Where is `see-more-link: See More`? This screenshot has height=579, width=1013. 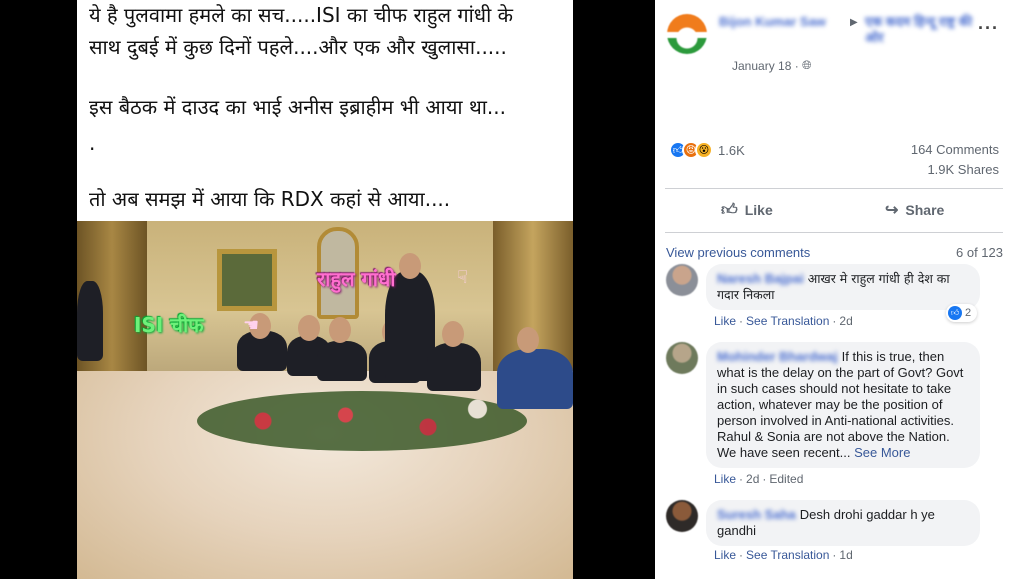 see-more-link: See More is located at coordinates (882, 452).